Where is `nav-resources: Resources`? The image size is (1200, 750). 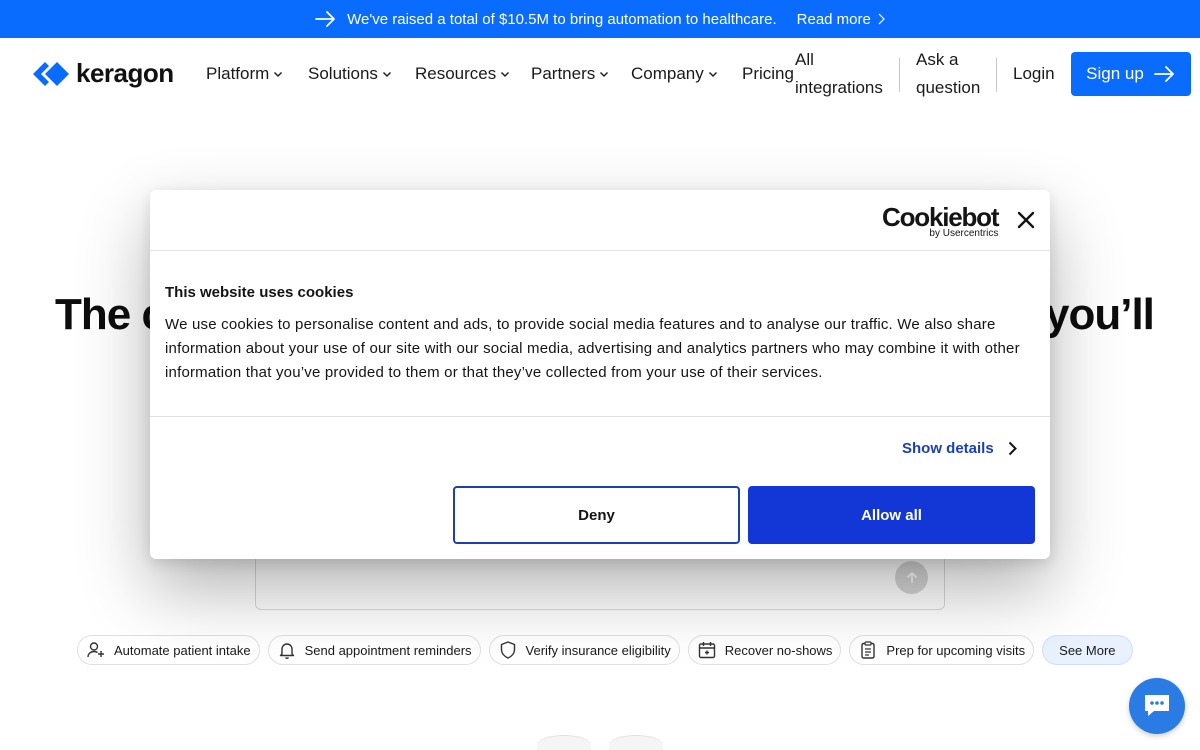 nav-resources: Resources is located at coordinates (462, 74).